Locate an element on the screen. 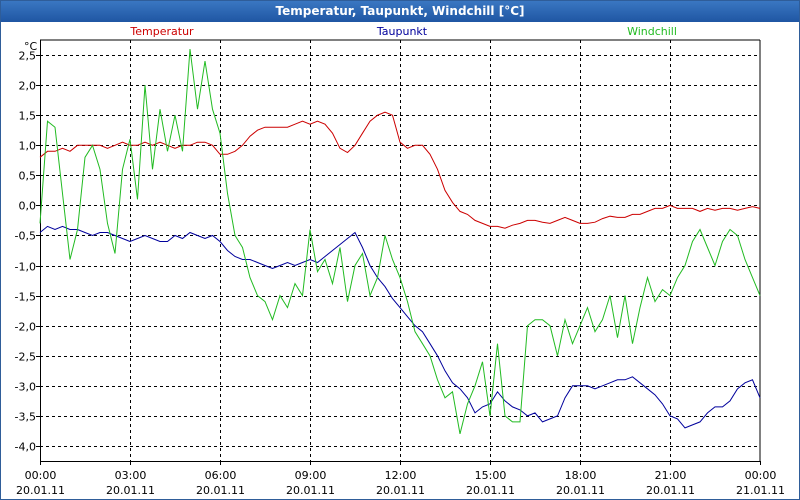 The height and width of the screenshot is (500, 800). y-tick-label: -2,5 is located at coordinates (25, 357).